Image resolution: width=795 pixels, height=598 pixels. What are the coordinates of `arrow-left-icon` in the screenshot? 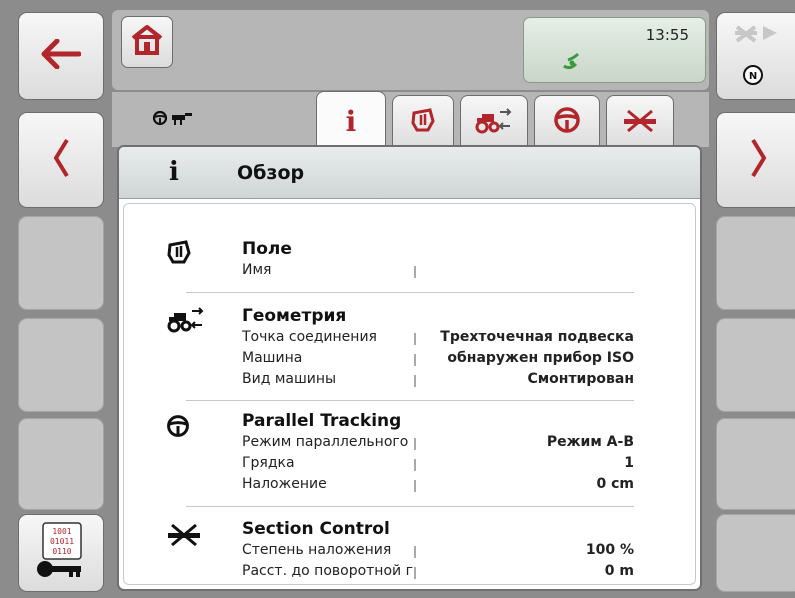 It's located at (61, 55).